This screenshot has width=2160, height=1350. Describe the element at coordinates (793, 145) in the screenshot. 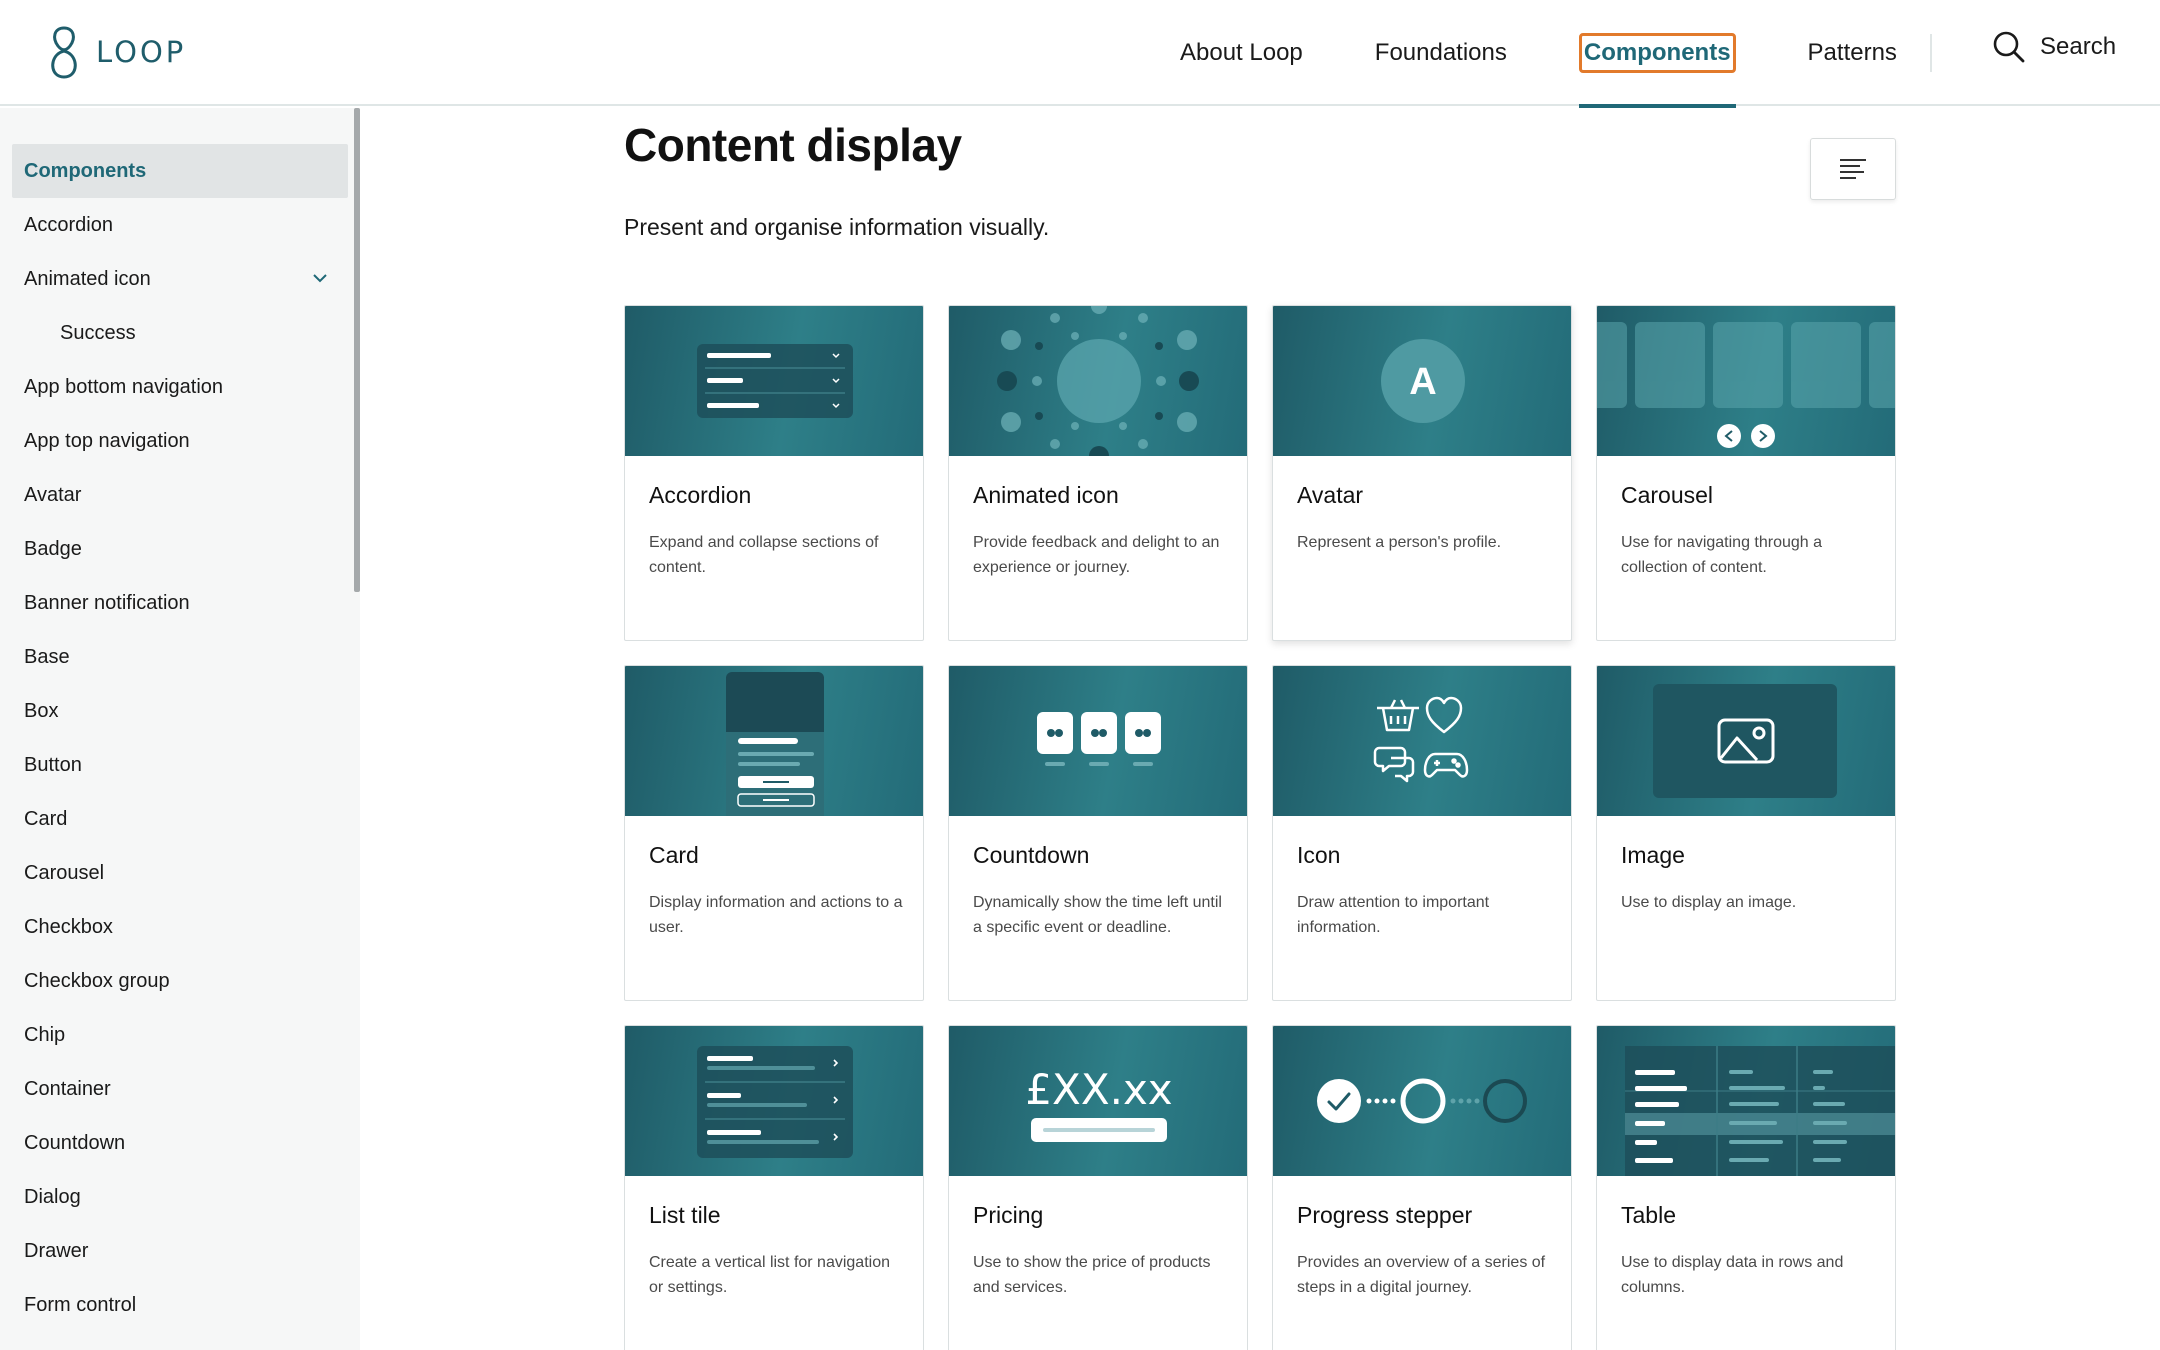

I see `page-title: Content display` at that location.